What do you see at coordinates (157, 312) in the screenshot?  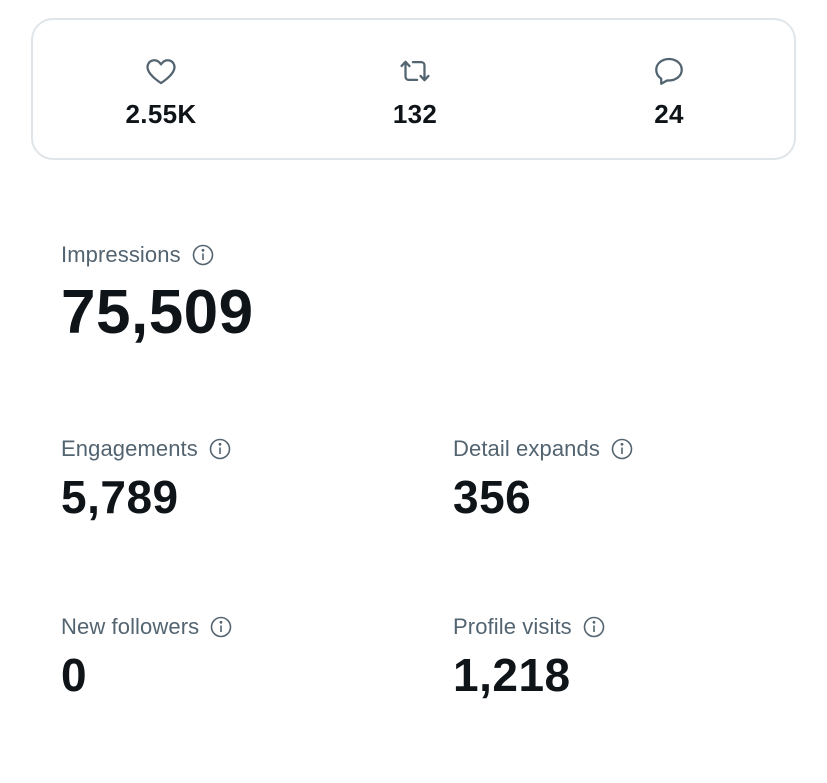 I see `impressions-value: 75,509` at bounding box center [157, 312].